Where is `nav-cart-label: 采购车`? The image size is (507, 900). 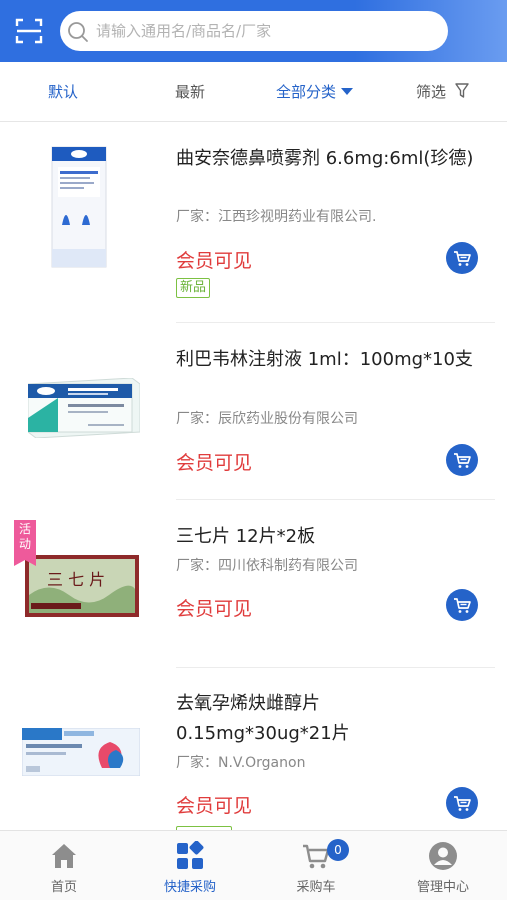 nav-cart-label: 采购车 is located at coordinates (316, 887).